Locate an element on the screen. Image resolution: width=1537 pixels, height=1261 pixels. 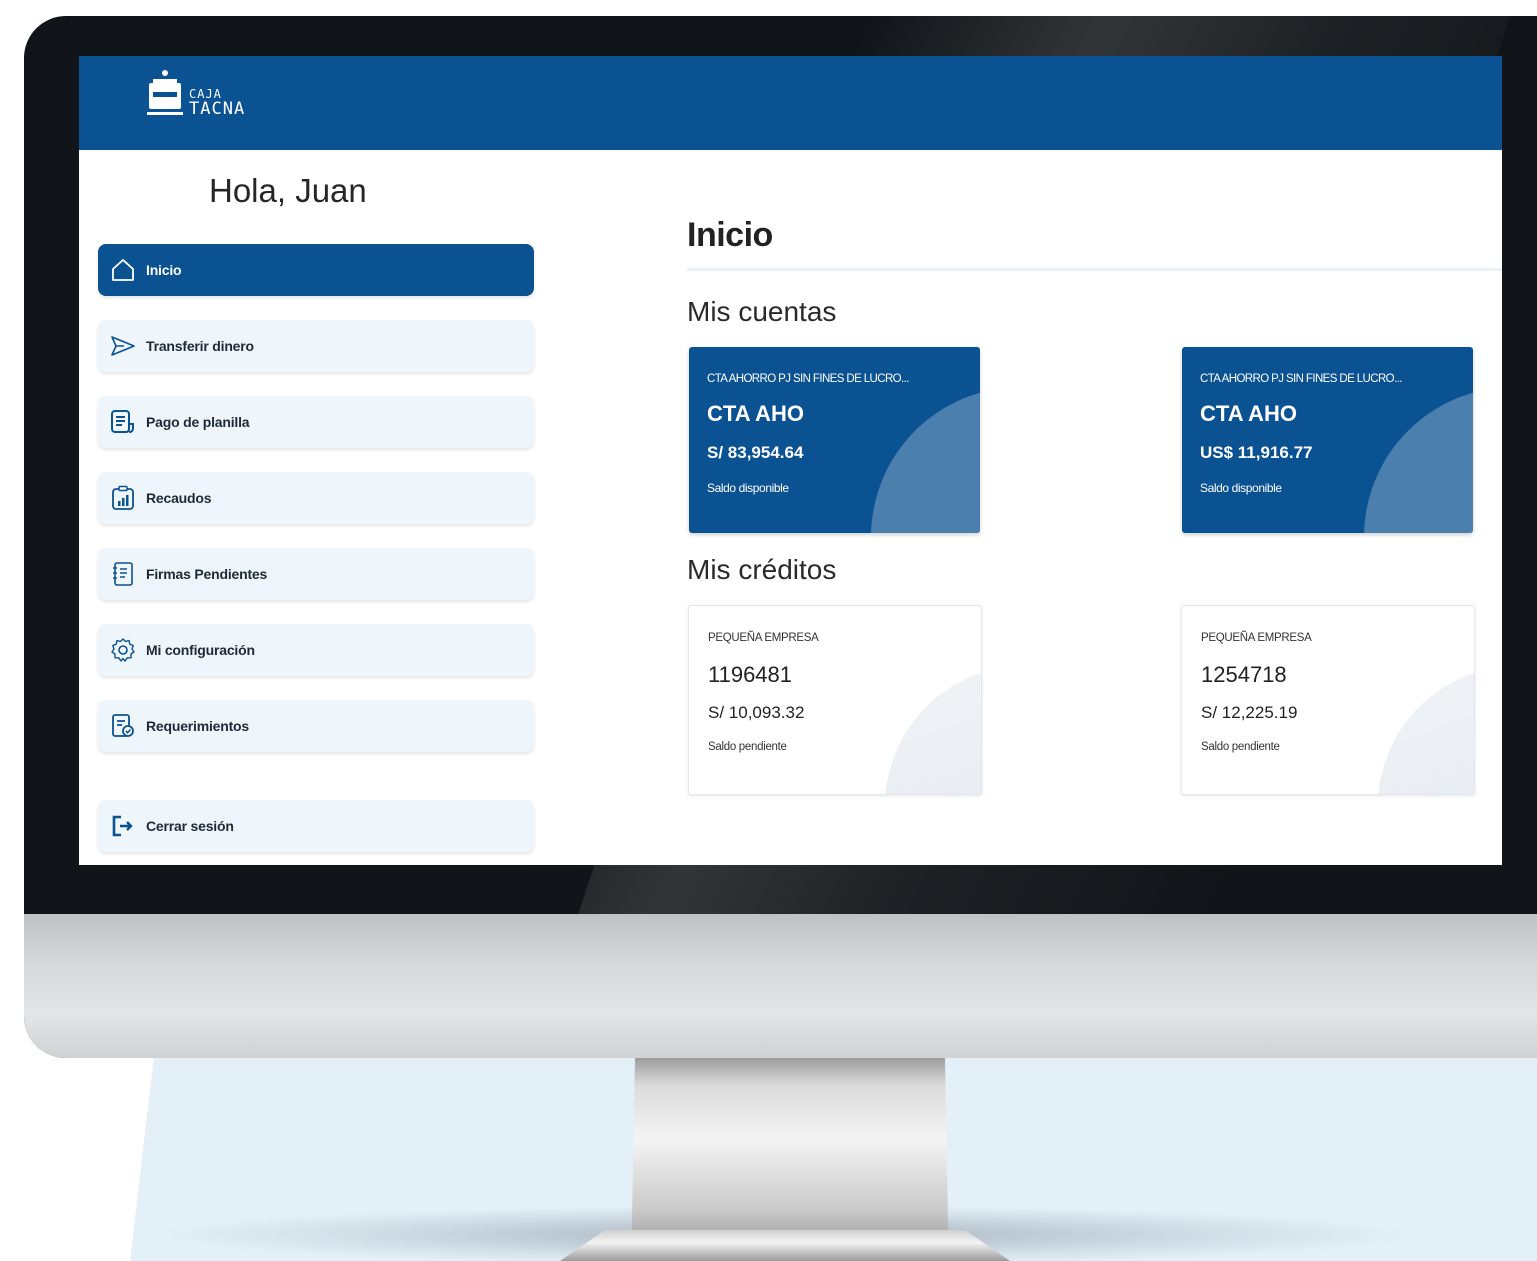
credit-number: 1196481 is located at coordinates (750, 674).